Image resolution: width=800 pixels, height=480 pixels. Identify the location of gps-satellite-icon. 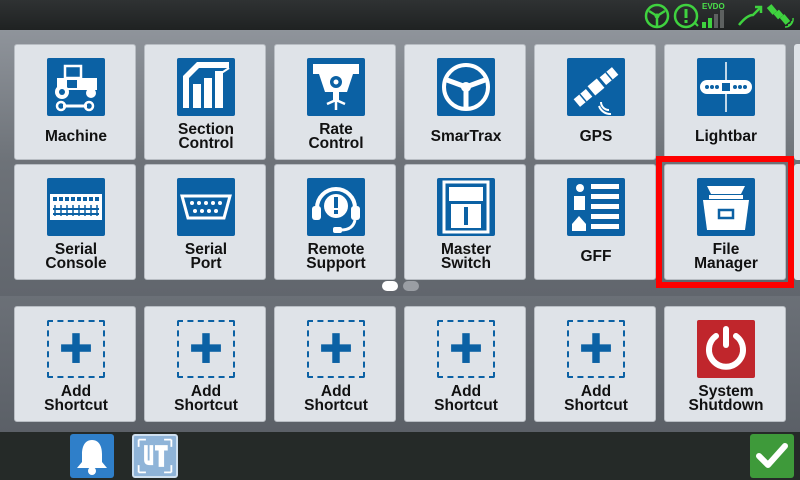
(780, 16).